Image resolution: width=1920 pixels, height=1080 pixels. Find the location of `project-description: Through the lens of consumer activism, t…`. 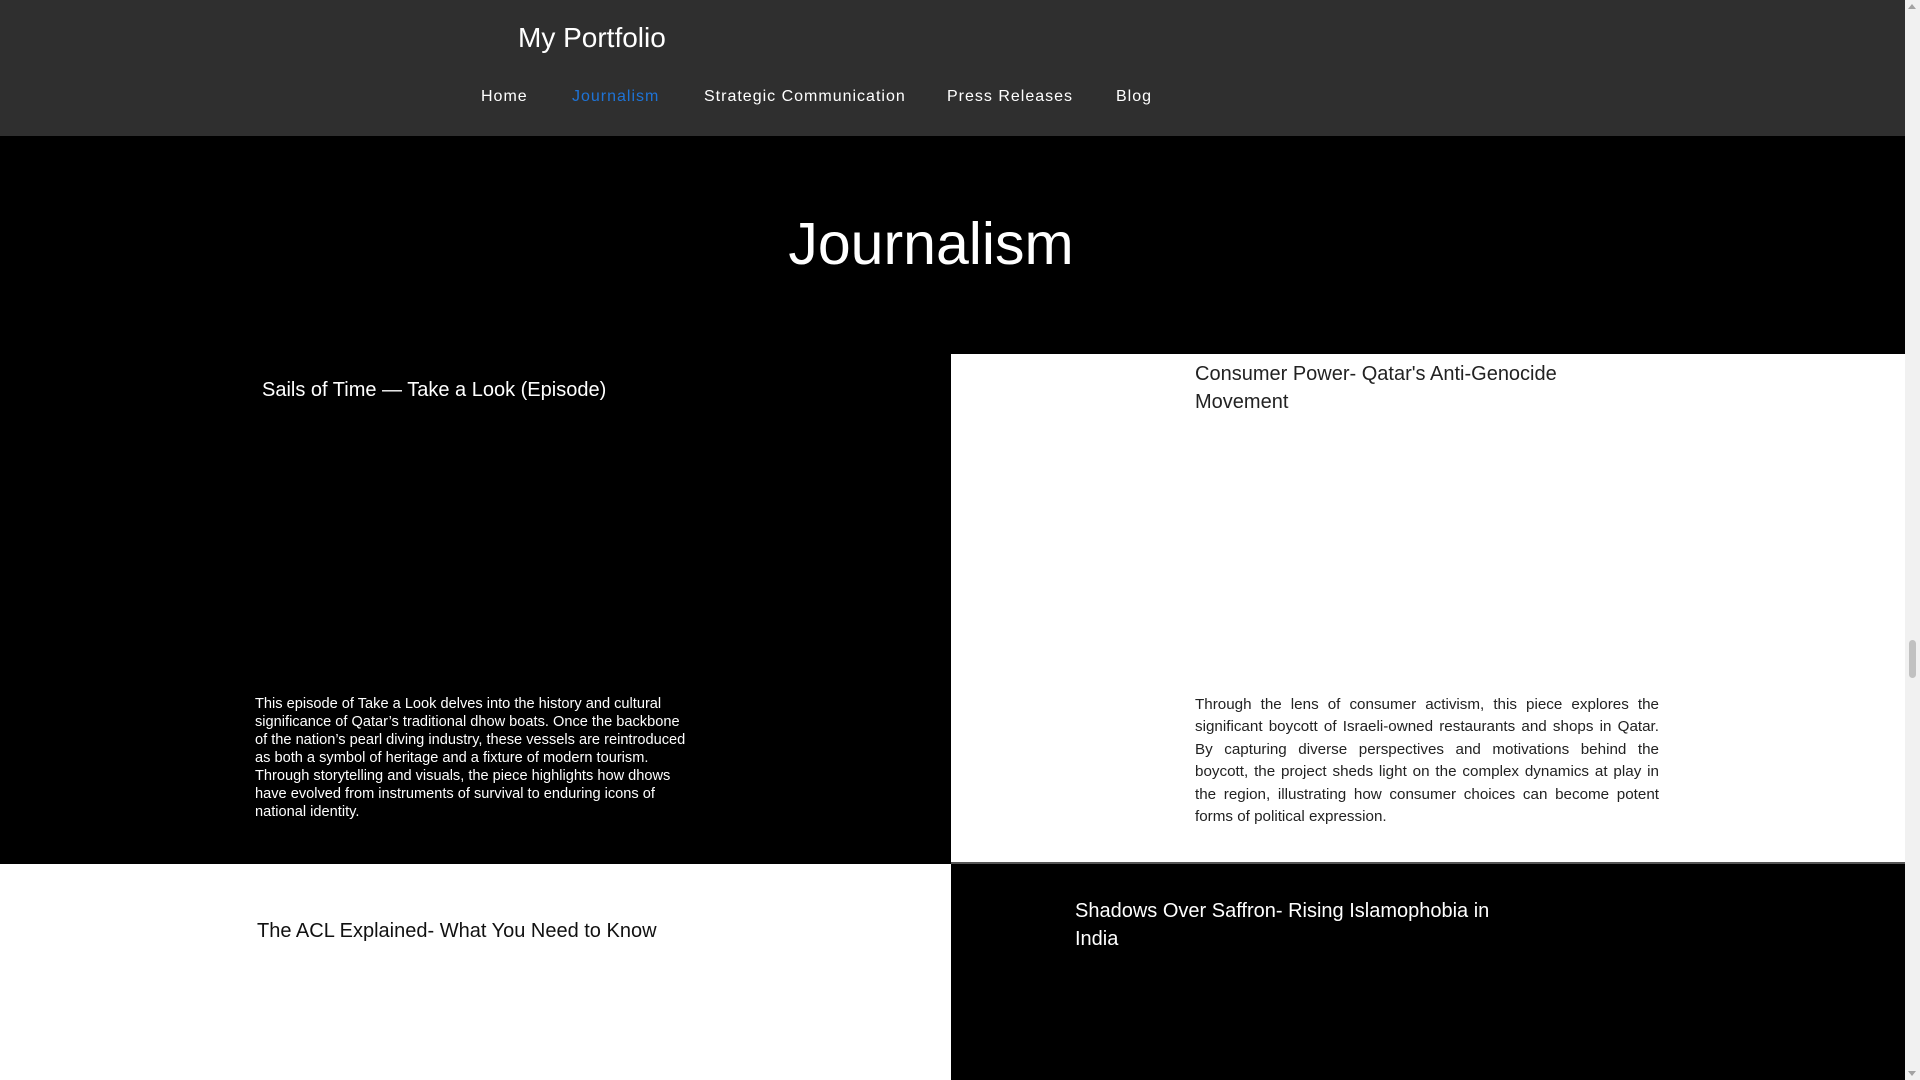

project-description: Through the lens of consumer activism, t… is located at coordinates (1427, 761).